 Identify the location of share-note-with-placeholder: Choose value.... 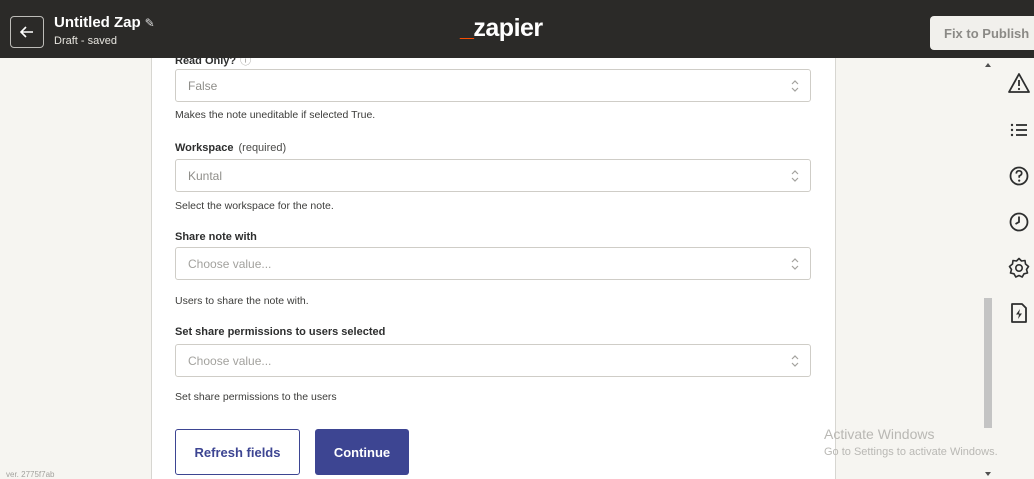
(230, 264).